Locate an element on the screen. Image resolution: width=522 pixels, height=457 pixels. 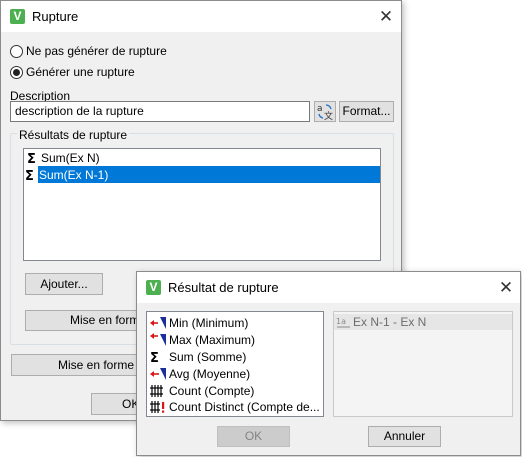
svg-text: 1a is located at coordinates (341, 321).